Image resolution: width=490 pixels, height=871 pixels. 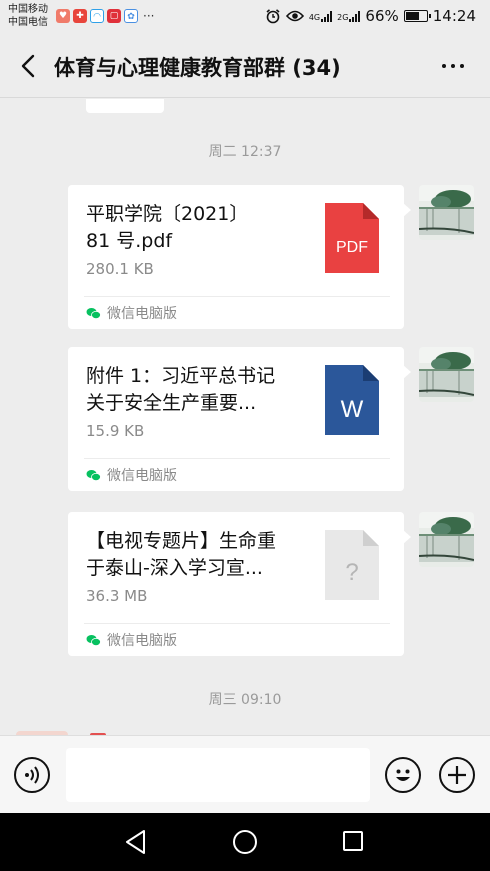 I want to click on emoji-button, so click(x=403, y=775).